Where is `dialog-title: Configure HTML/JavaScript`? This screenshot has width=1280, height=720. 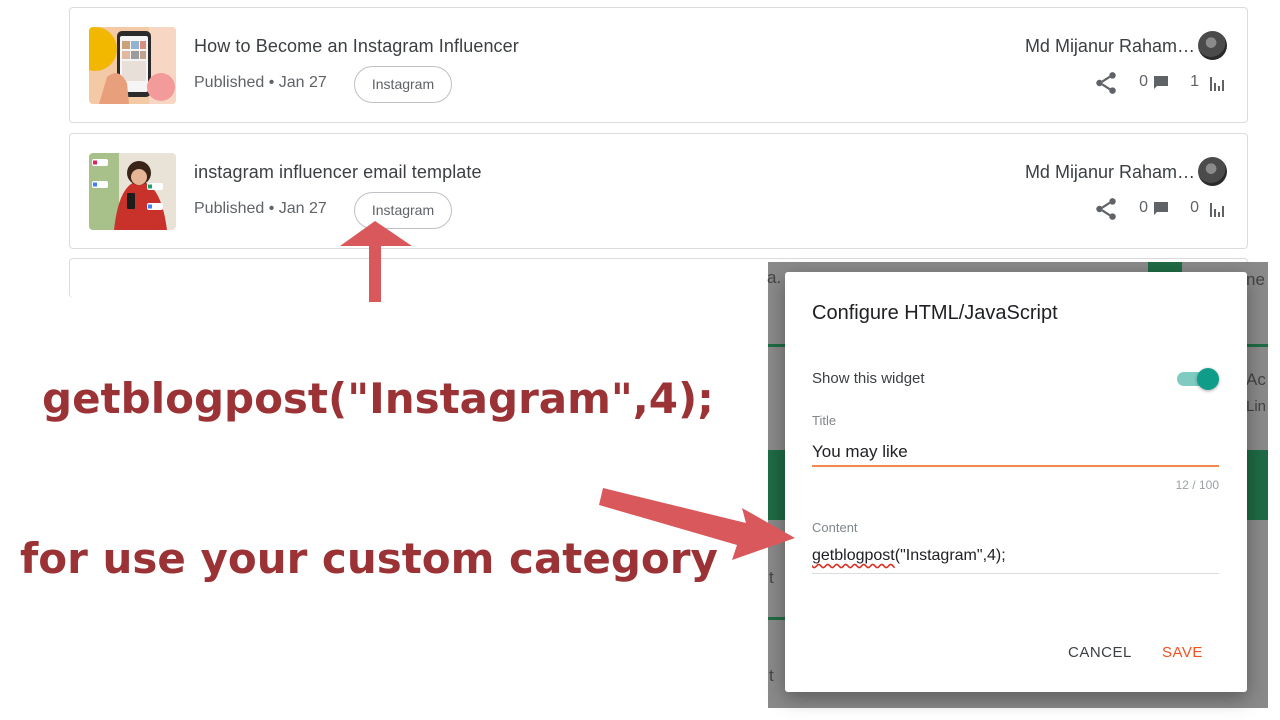 dialog-title: Configure HTML/JavaScript is located at coordinates (935, 313).